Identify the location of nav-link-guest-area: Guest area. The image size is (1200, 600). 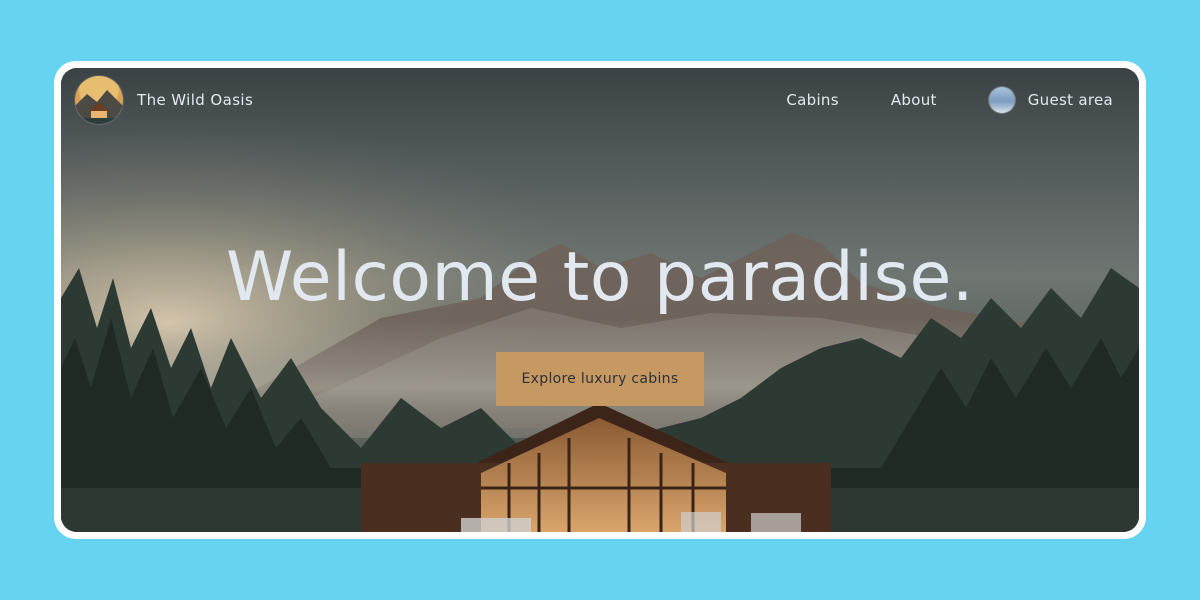
(1050, 100).